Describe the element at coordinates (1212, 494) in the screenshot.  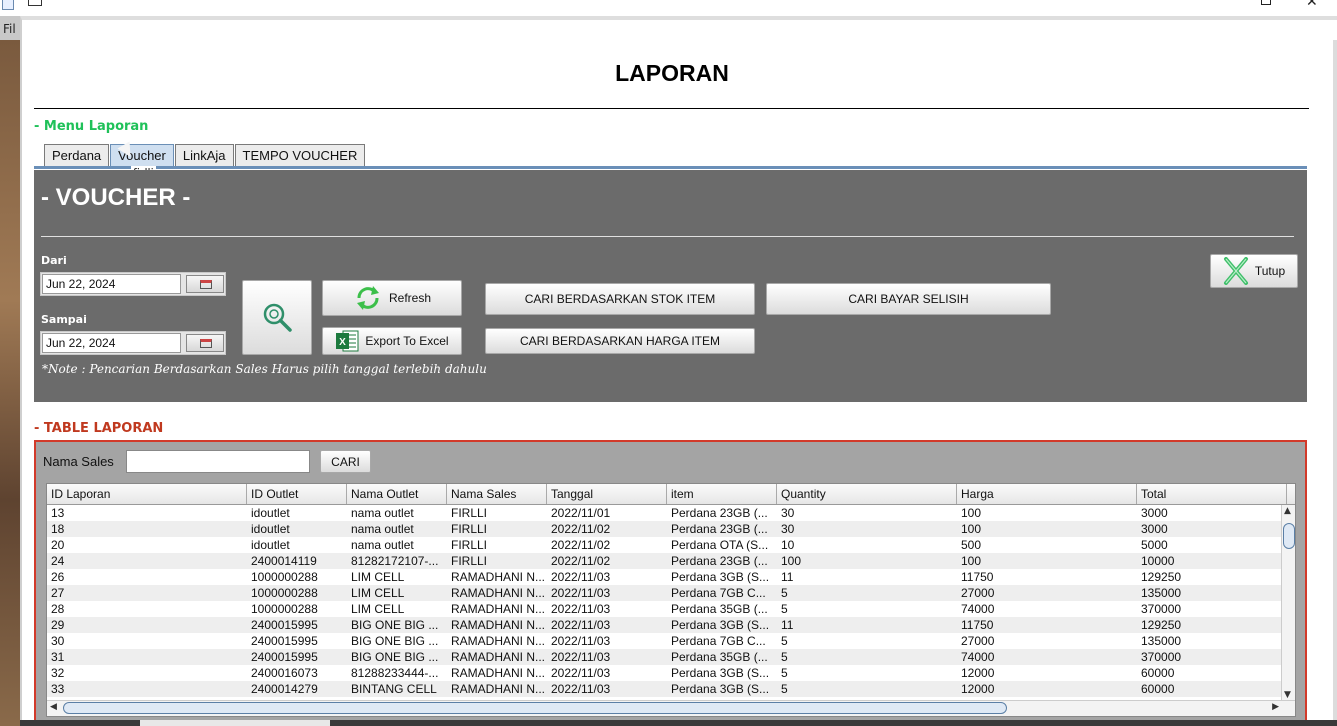
I see `column-header: Total` at that location.